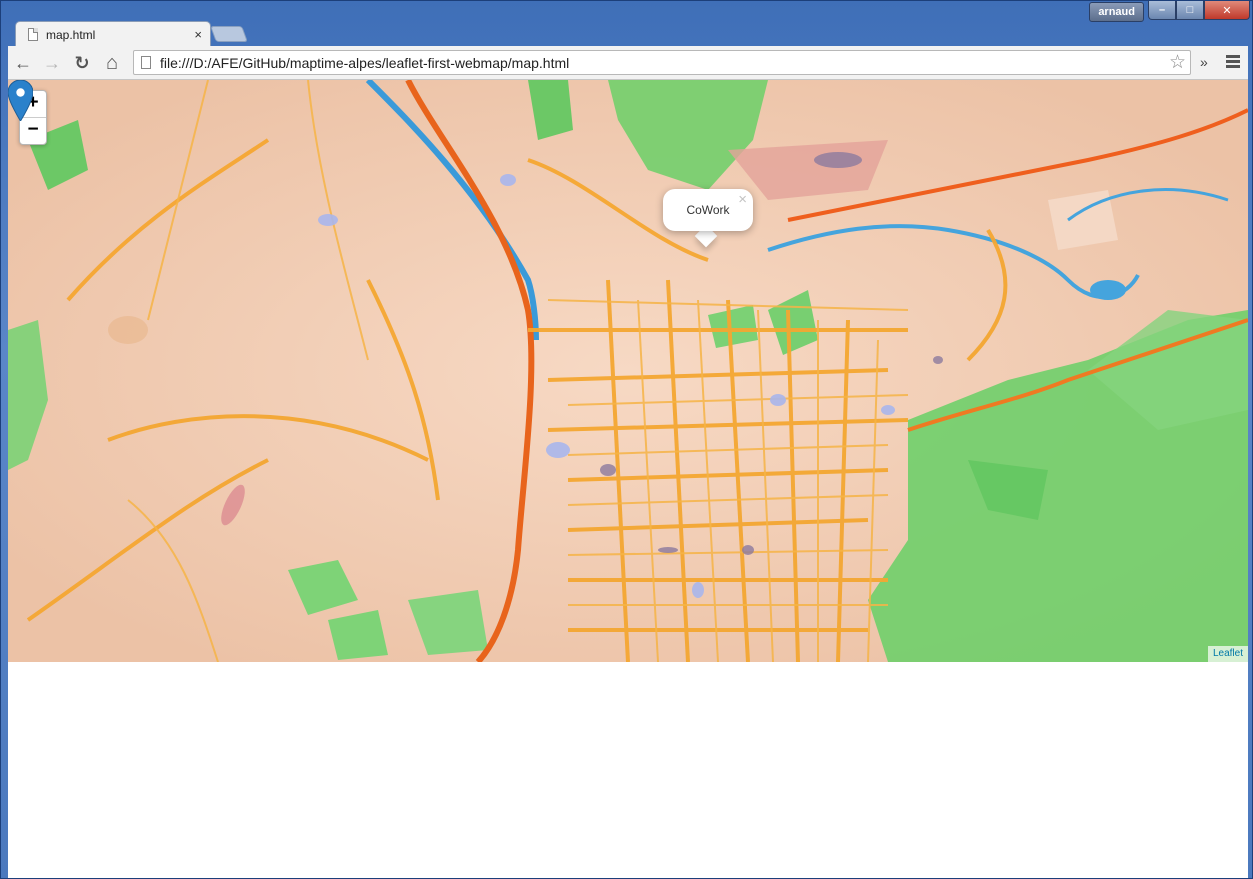 The image size is (1253, 879). What do you see at coordinates (1190, 10) in the screenshot?
I see `maximize-button: □` at bounding box center [1190, 10].